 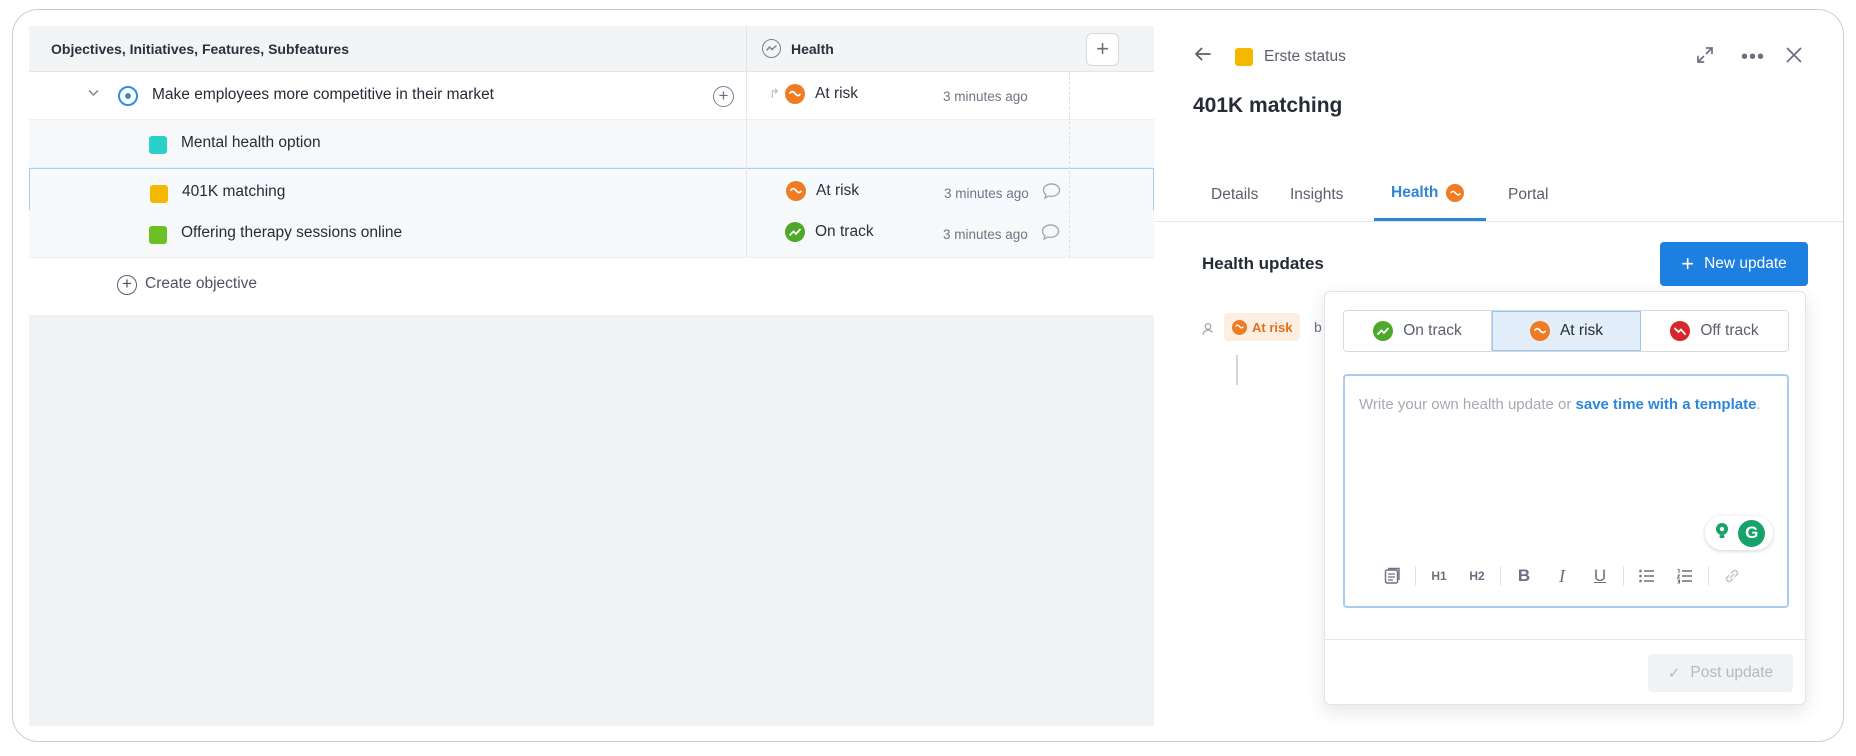 What do you see at coordinates (1705, 57) in the screenshot?
I see `expand-icon` at bounding box center [1705, 57].